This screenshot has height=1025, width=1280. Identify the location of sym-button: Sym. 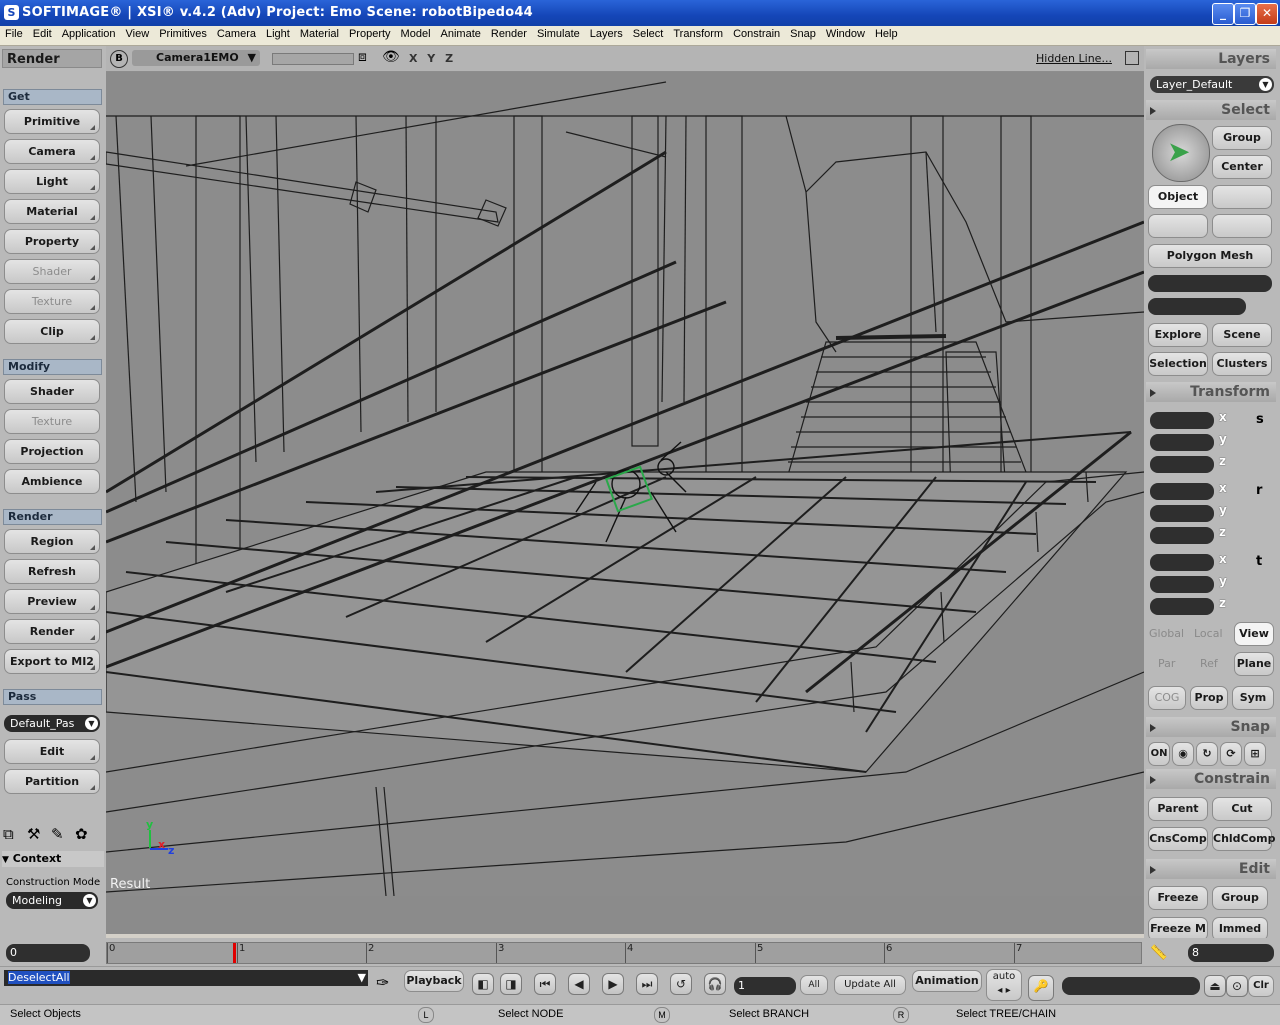
(1253, 698).